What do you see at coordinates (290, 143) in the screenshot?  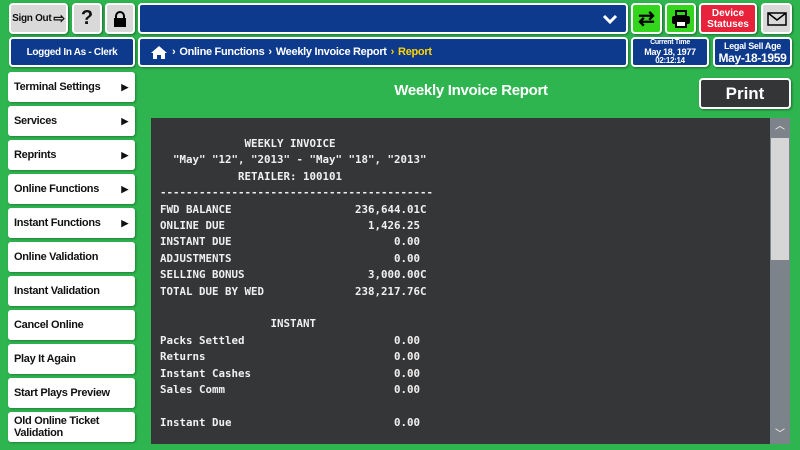 I see `report-title: WEEKLY INVOICE` at bounding box center [290, 143].